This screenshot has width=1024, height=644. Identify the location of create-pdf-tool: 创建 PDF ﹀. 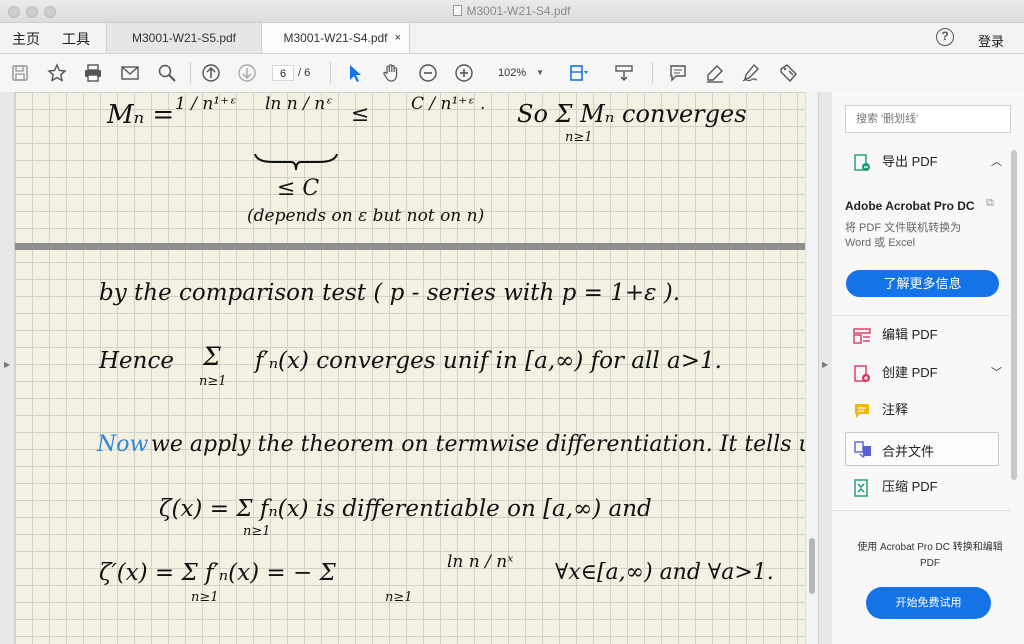
(932, 374).